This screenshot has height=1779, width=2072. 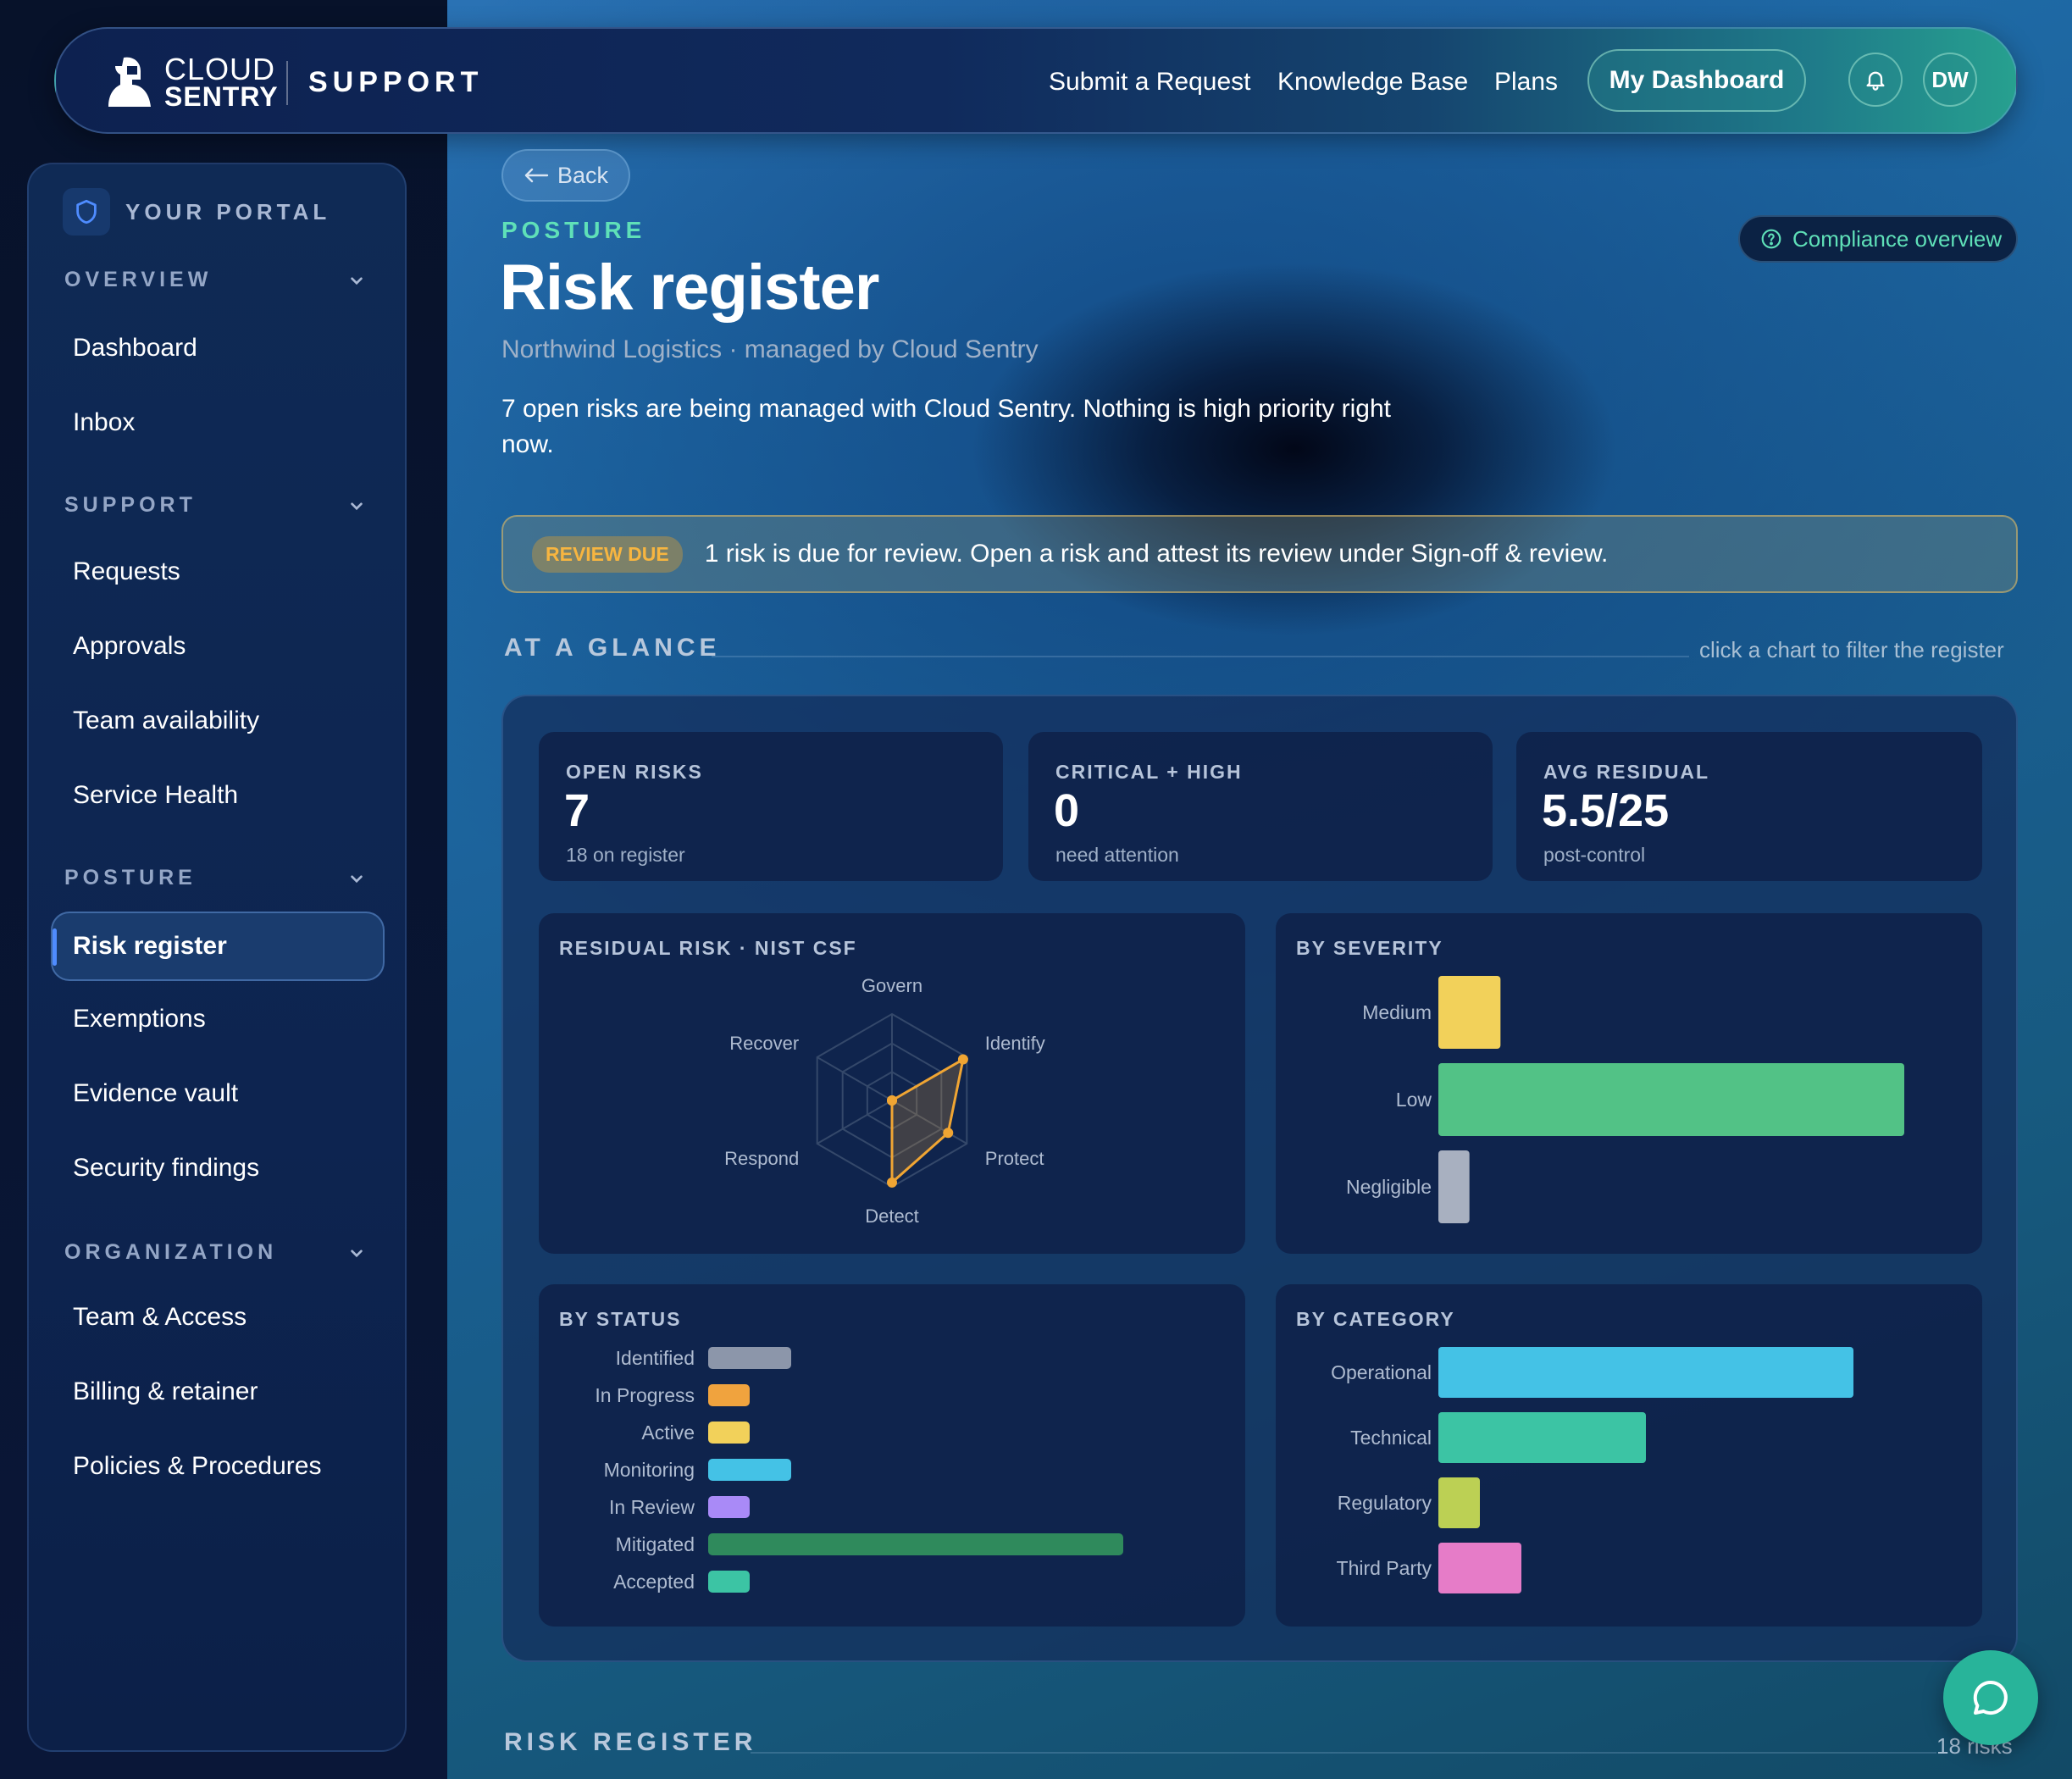 I want to click on kpi-subtext: post-control, so click(x=1594, y=855).